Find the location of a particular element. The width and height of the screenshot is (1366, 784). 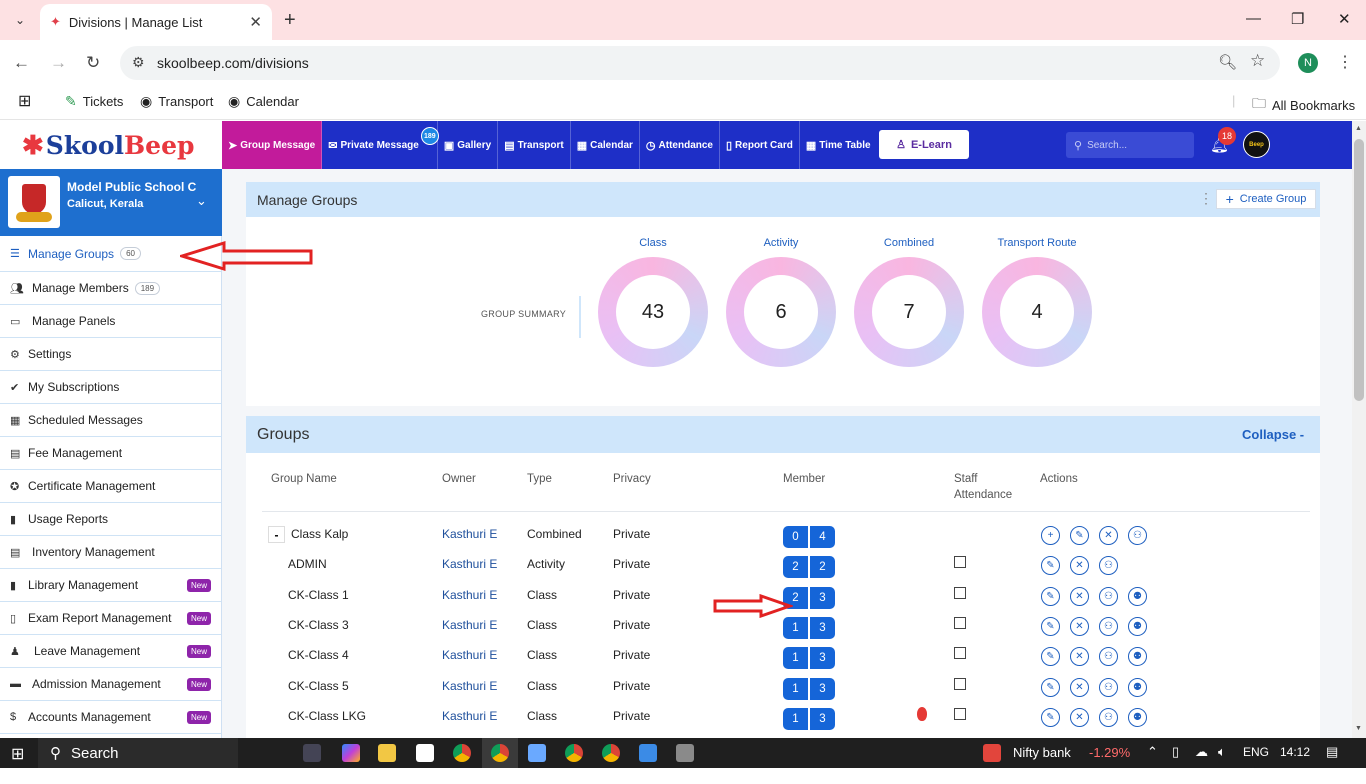

plus-action-icon: + is located at coordinates (1050, 535).